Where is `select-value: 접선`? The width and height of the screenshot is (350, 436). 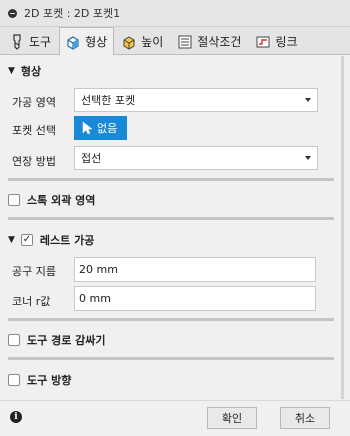 select-value: 접선 is located at coordinates (91, 158).